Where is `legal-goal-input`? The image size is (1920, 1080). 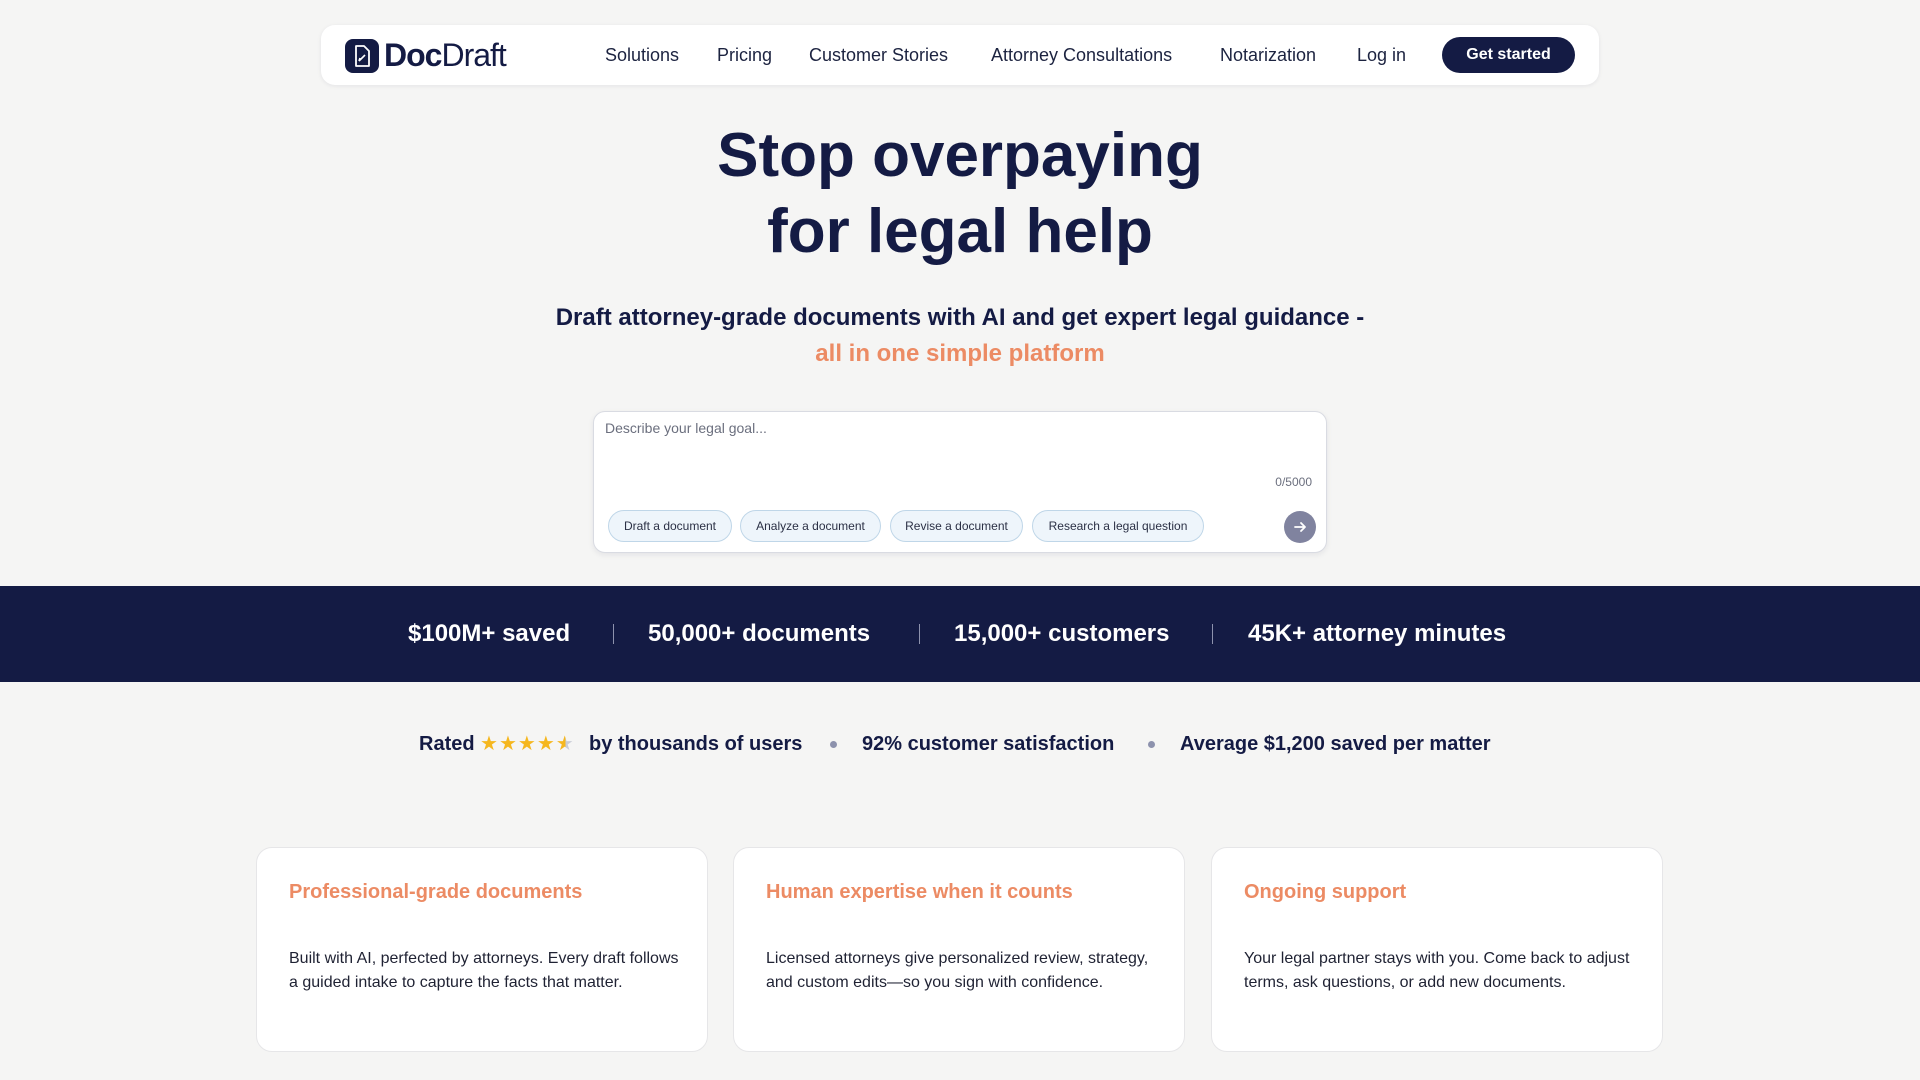 legal-goal-input is located at coordinates (955, 445).